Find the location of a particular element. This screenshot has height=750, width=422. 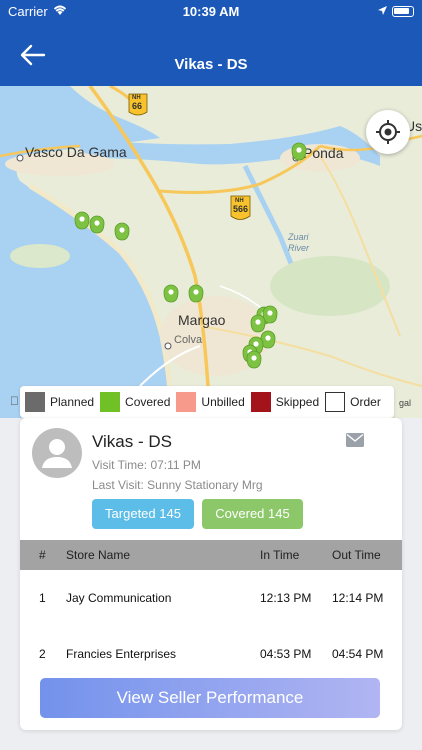

crosshair-icon is located at coordinates (388, 132).